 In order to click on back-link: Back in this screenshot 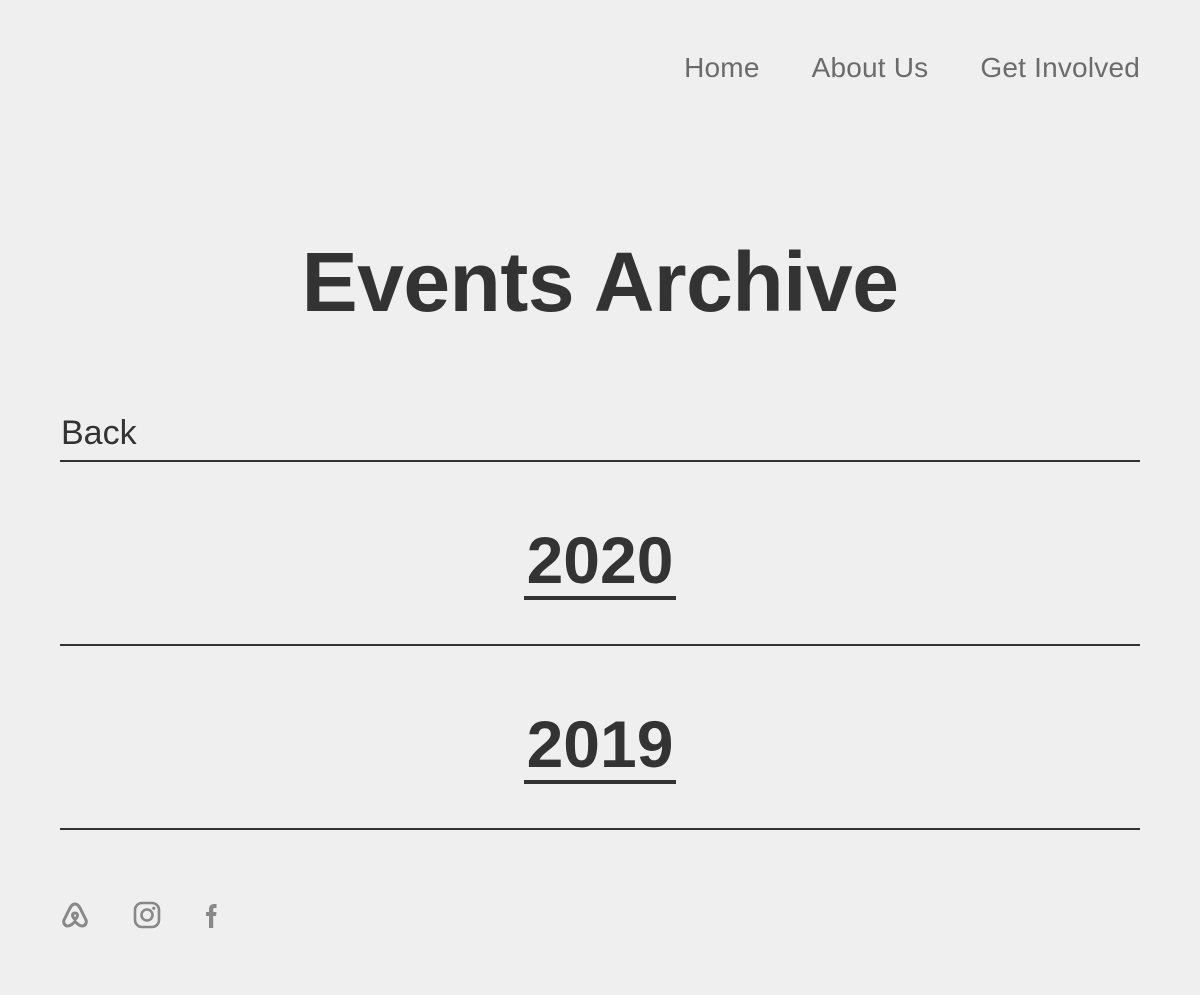, I will do `click(99, 433)`.